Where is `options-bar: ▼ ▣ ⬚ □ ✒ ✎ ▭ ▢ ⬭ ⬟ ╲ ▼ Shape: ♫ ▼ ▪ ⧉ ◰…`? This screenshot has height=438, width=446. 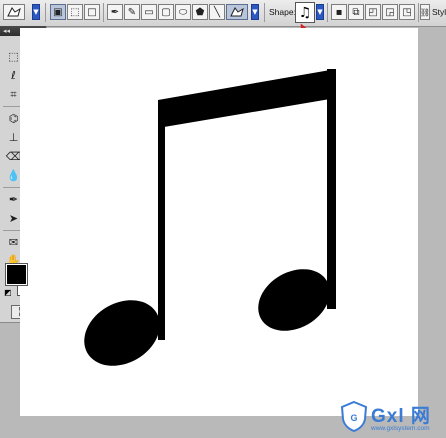
options-bar: ▼ ▣ ⬚ □ ✒ ✎ ▭ ▢ ⬭ ⬟ ╲ ▼ Shape: ♫ ▼ ▪ ⧉ ◰… is located at coordinates (223, 18).